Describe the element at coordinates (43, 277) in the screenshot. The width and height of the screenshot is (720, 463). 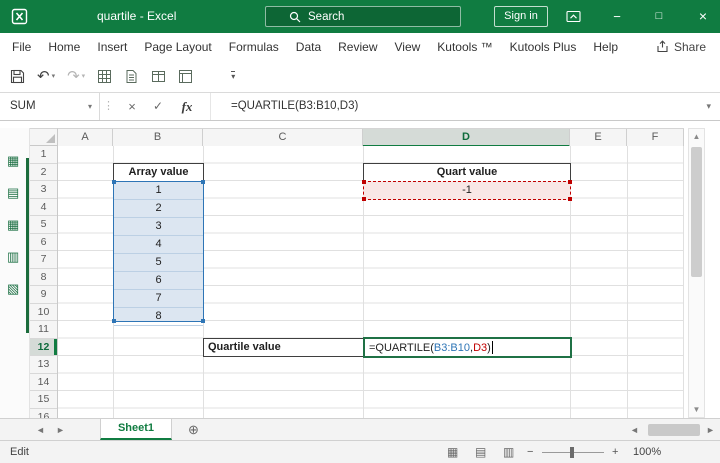
I see `row-header-8: 8` at that location.